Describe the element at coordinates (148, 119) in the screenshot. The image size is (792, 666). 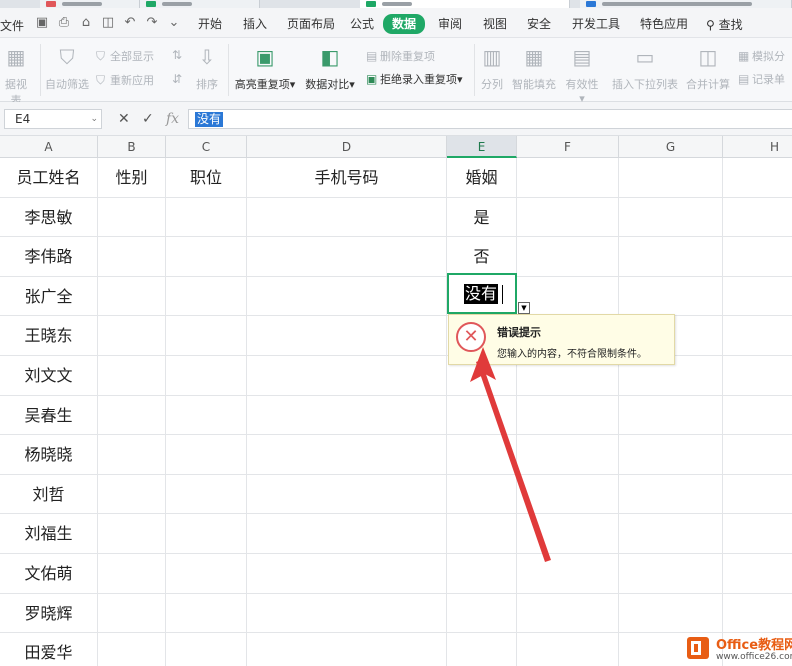
I see `confirm-icon: ✓` at that location.